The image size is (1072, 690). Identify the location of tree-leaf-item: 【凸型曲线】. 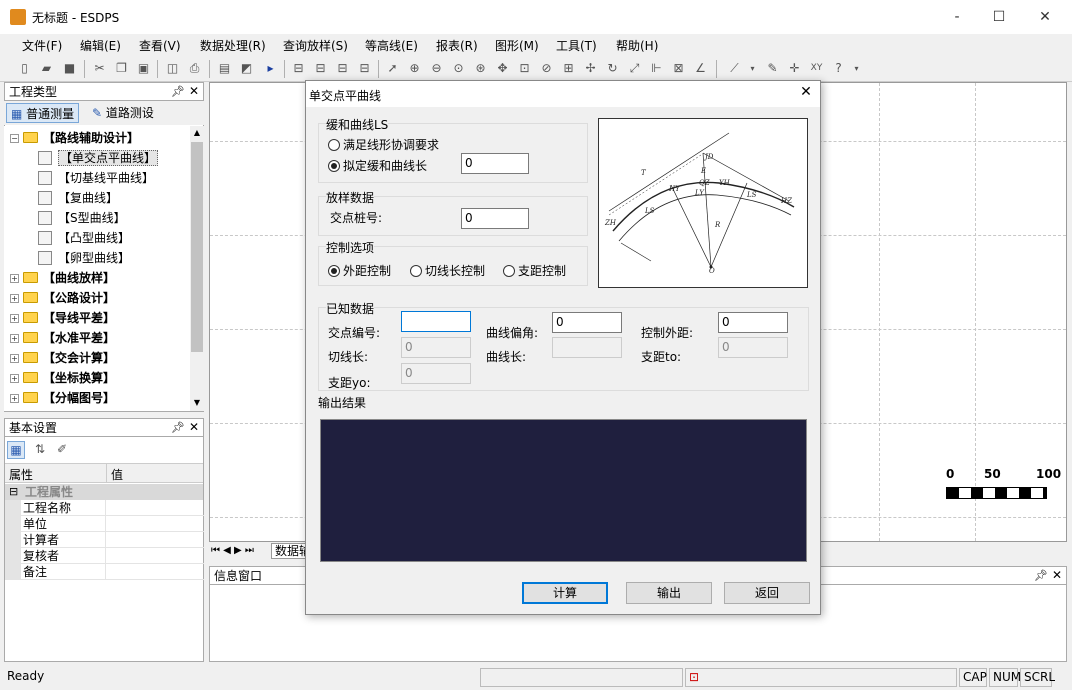
(84, 238).